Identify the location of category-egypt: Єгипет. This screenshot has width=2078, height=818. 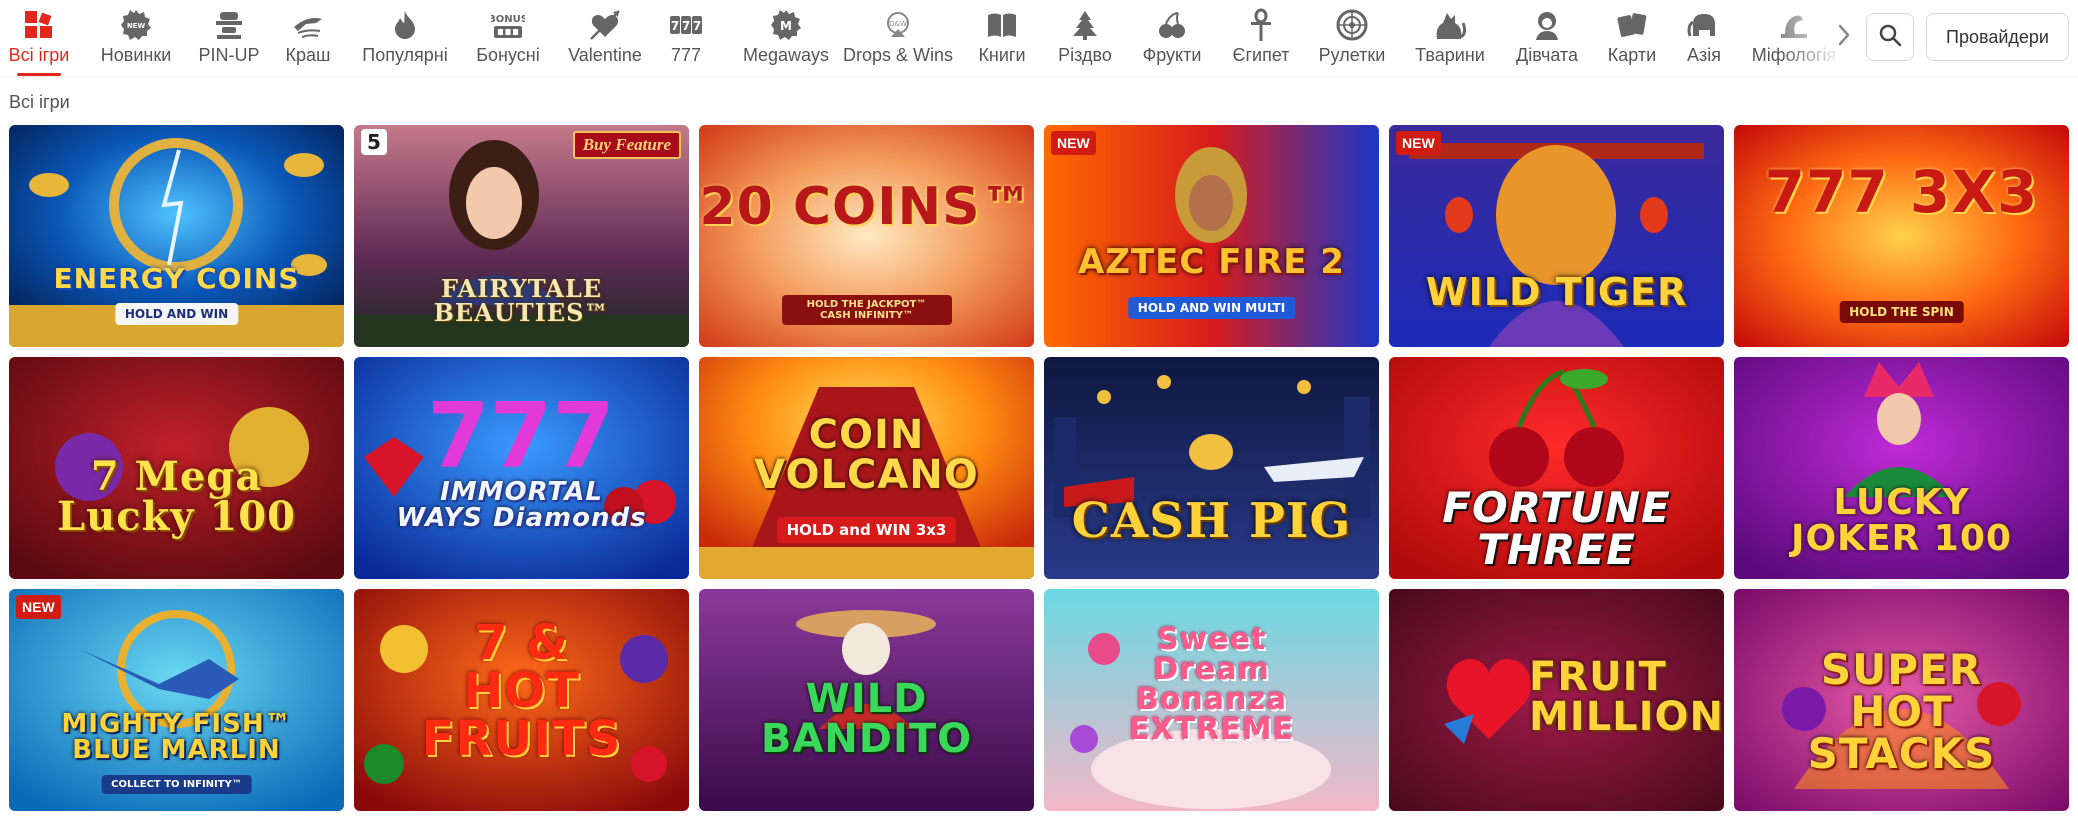
(1261, 38).